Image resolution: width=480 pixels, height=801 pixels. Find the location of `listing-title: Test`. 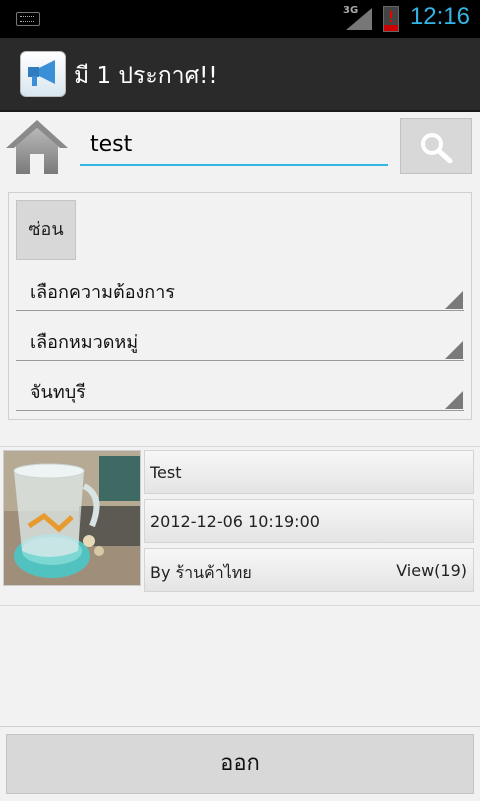

listing-title: Test is located at coordinates (309, 472).